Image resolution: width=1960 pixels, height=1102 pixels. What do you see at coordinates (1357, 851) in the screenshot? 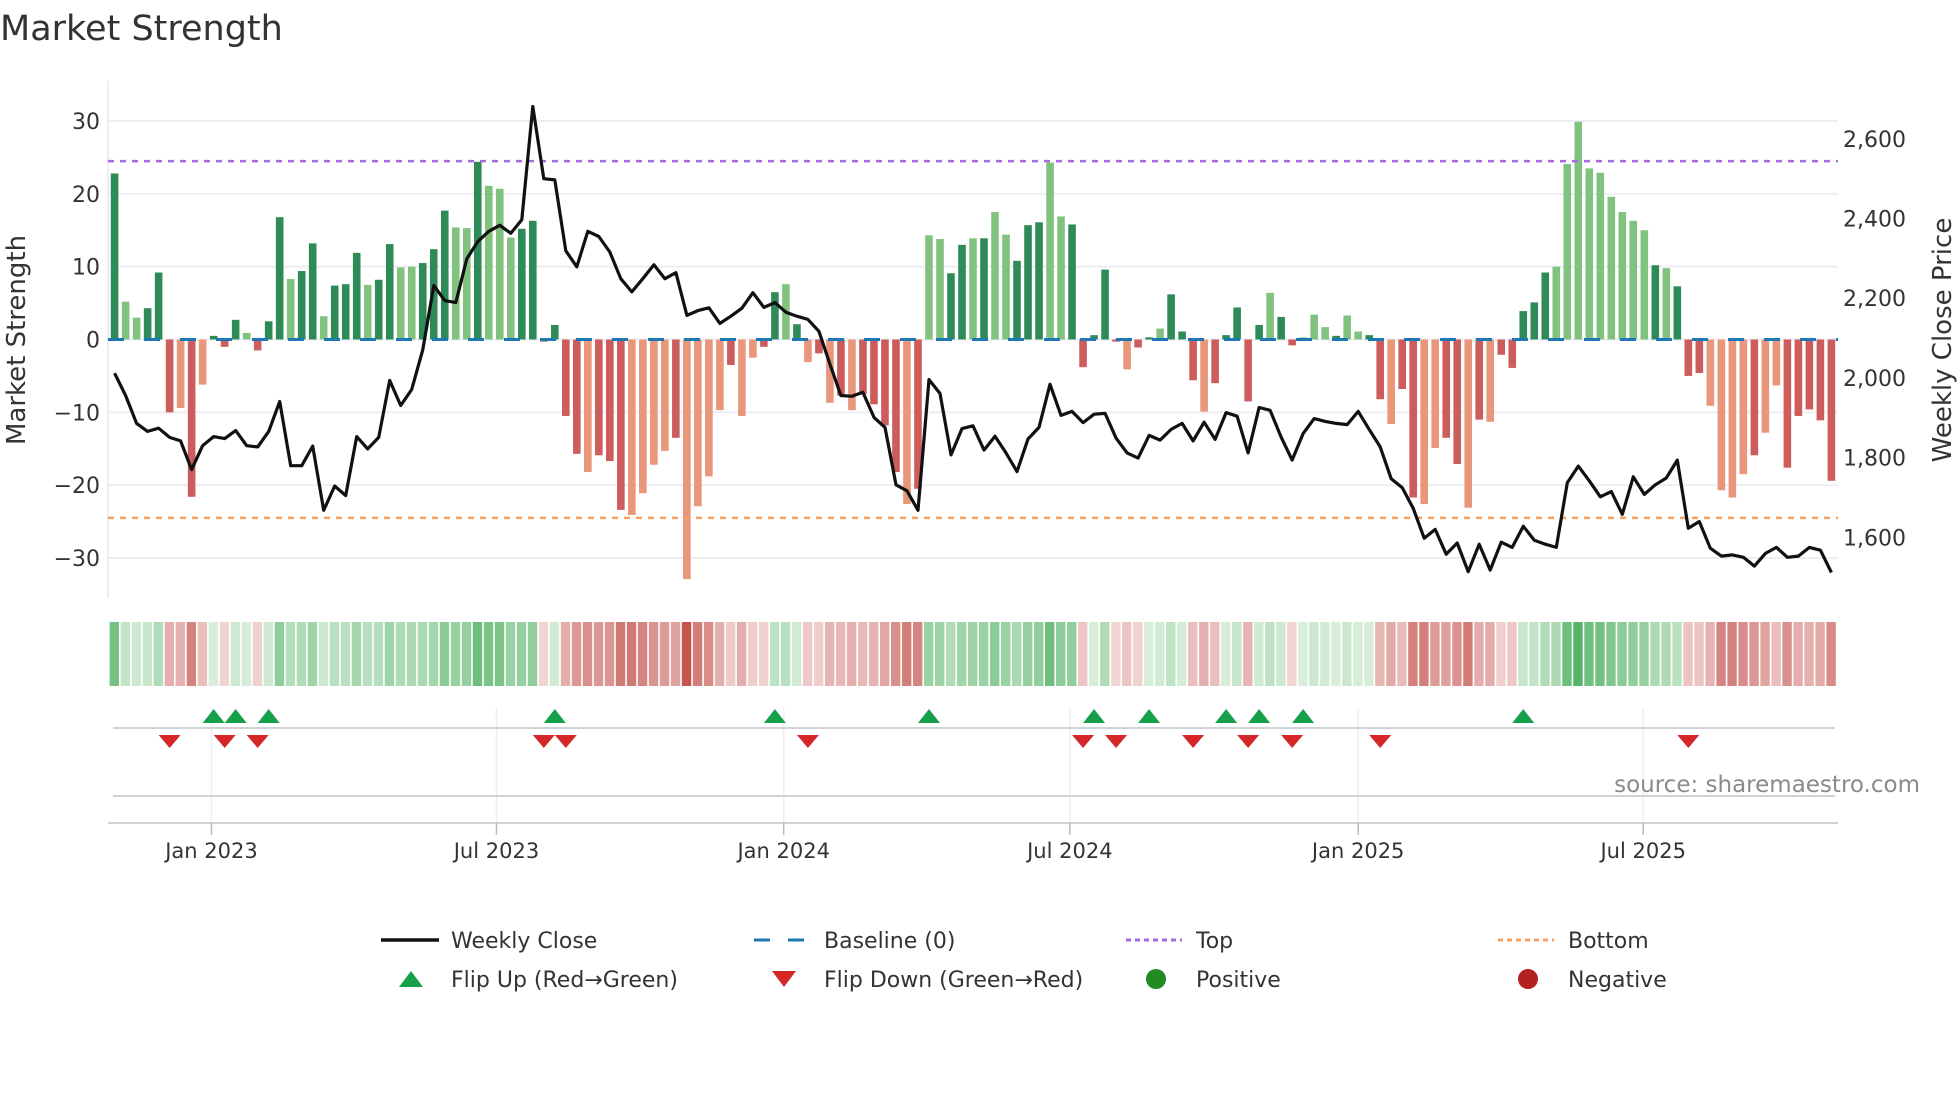
I see `x-tick-label: Jan 2025` at bounding box center [1357, 851].